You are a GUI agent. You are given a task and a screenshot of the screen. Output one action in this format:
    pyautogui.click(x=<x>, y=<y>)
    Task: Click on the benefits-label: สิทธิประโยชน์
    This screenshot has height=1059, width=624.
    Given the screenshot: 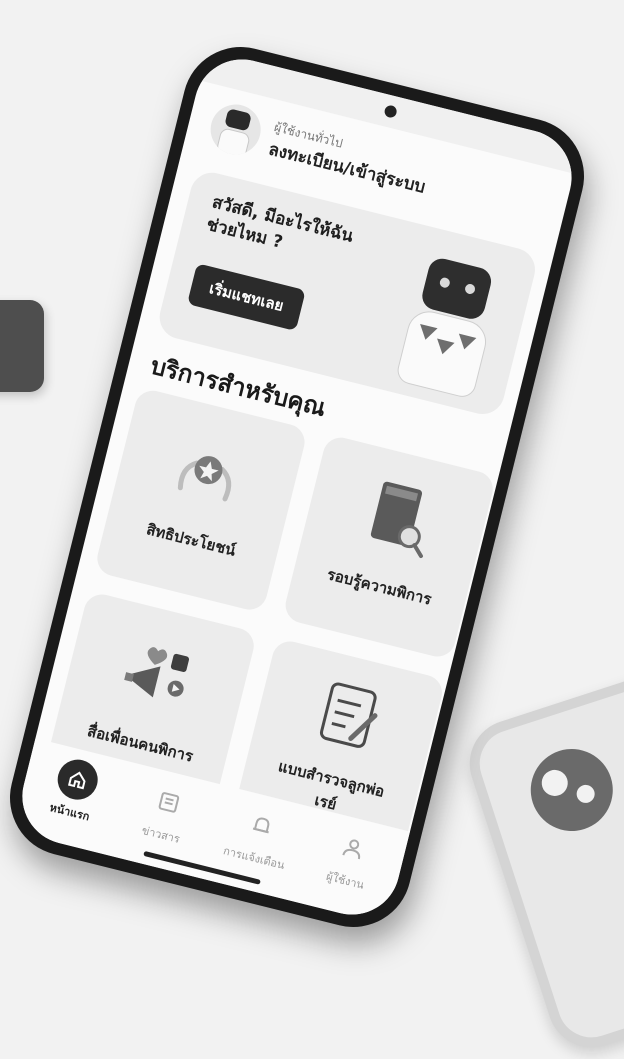 What is the action you would take?
    pyautogui.click(x=191, y=540)
    